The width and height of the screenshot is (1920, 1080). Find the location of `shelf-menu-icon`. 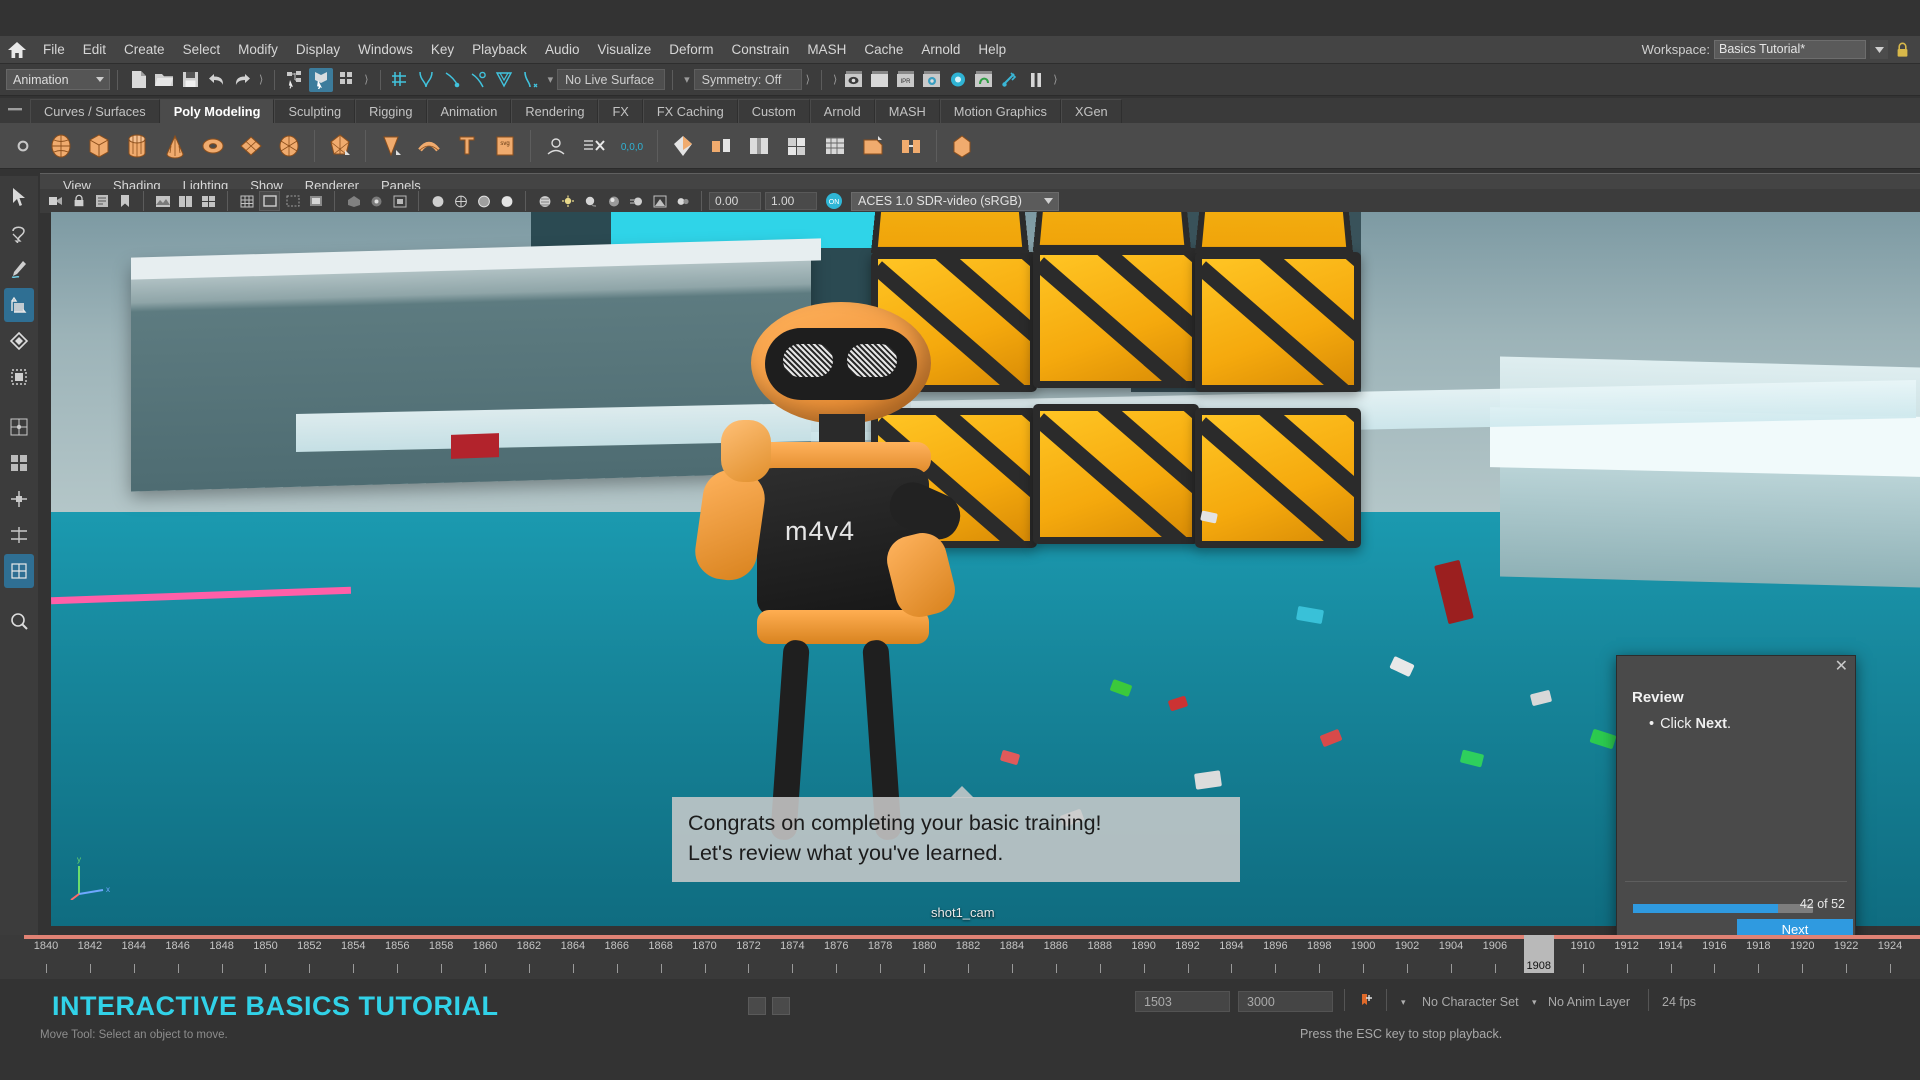

shelf-menu-icon is located at coordinates (15, 110).